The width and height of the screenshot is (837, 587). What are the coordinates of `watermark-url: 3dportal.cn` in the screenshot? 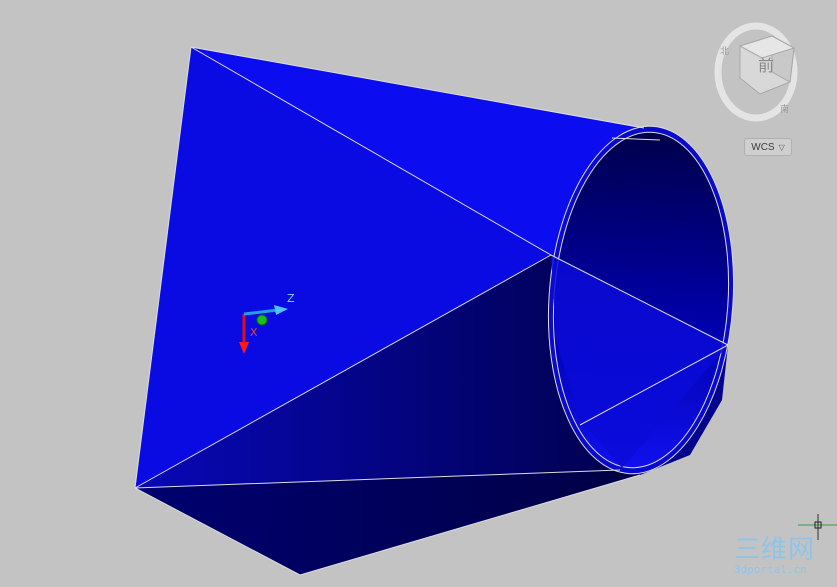 It's located at (770, 569).